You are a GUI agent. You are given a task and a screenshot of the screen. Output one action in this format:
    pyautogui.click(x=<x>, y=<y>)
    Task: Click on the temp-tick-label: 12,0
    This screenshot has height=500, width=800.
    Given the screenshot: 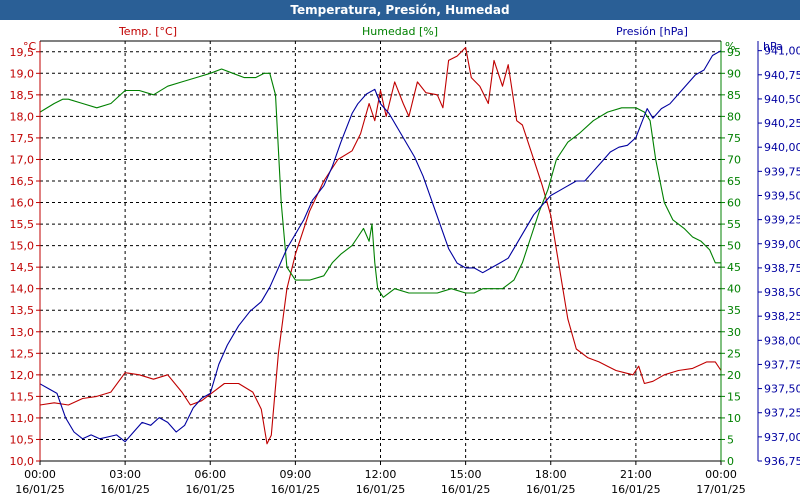 What is the action you would take?
    pyautogui.click(x=22, y=375)
    